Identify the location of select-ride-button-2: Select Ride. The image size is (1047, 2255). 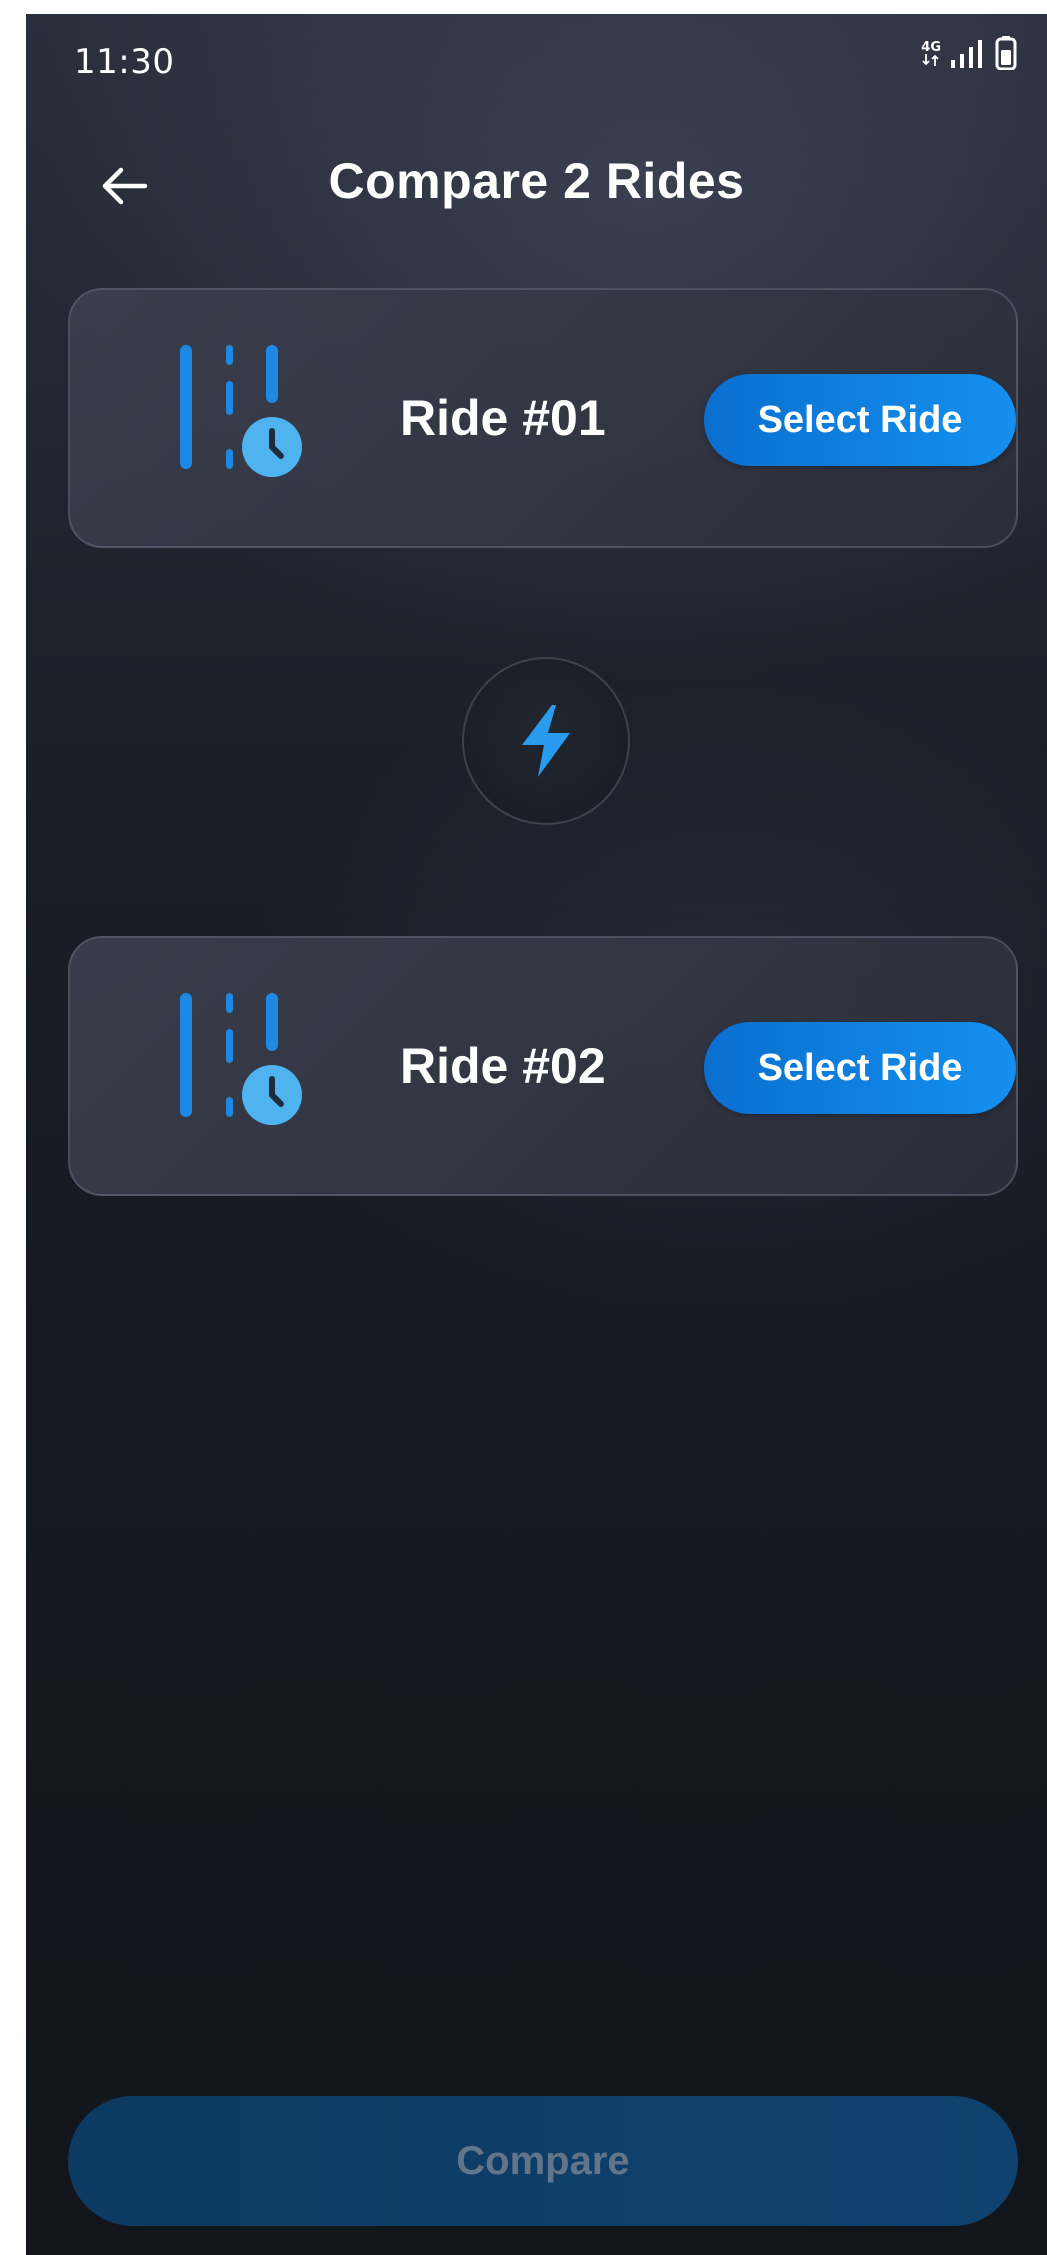
(860, 1068).